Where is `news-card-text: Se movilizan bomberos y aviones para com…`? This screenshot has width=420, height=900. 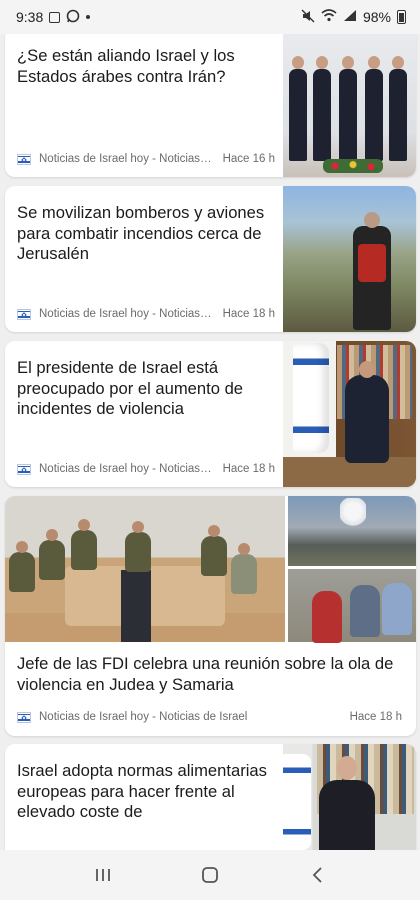 news-card-text: Se movilizan bomberos y aviones para com… is located at coordinates (144, 259).